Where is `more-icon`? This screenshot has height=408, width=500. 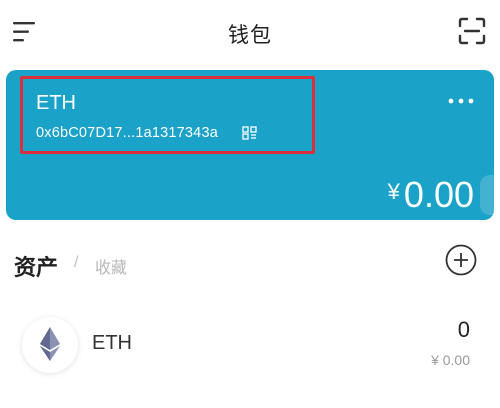
more-icon is located at coordinates (461, 101).